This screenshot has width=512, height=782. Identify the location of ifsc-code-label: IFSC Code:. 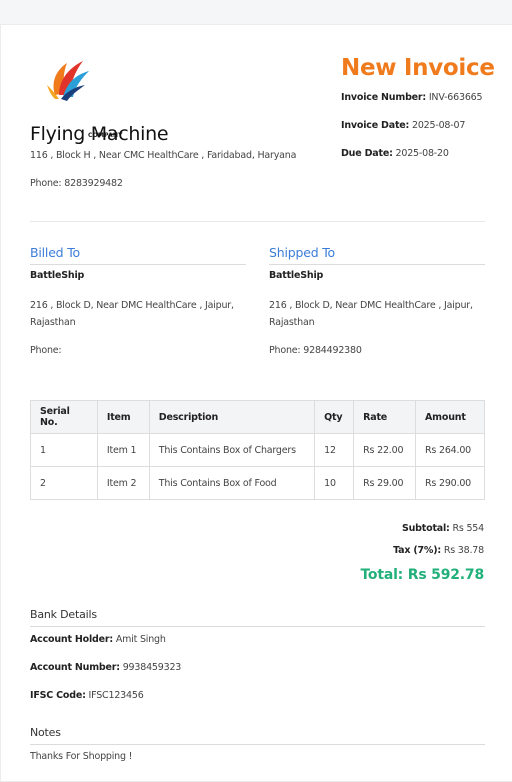
(58, 695).